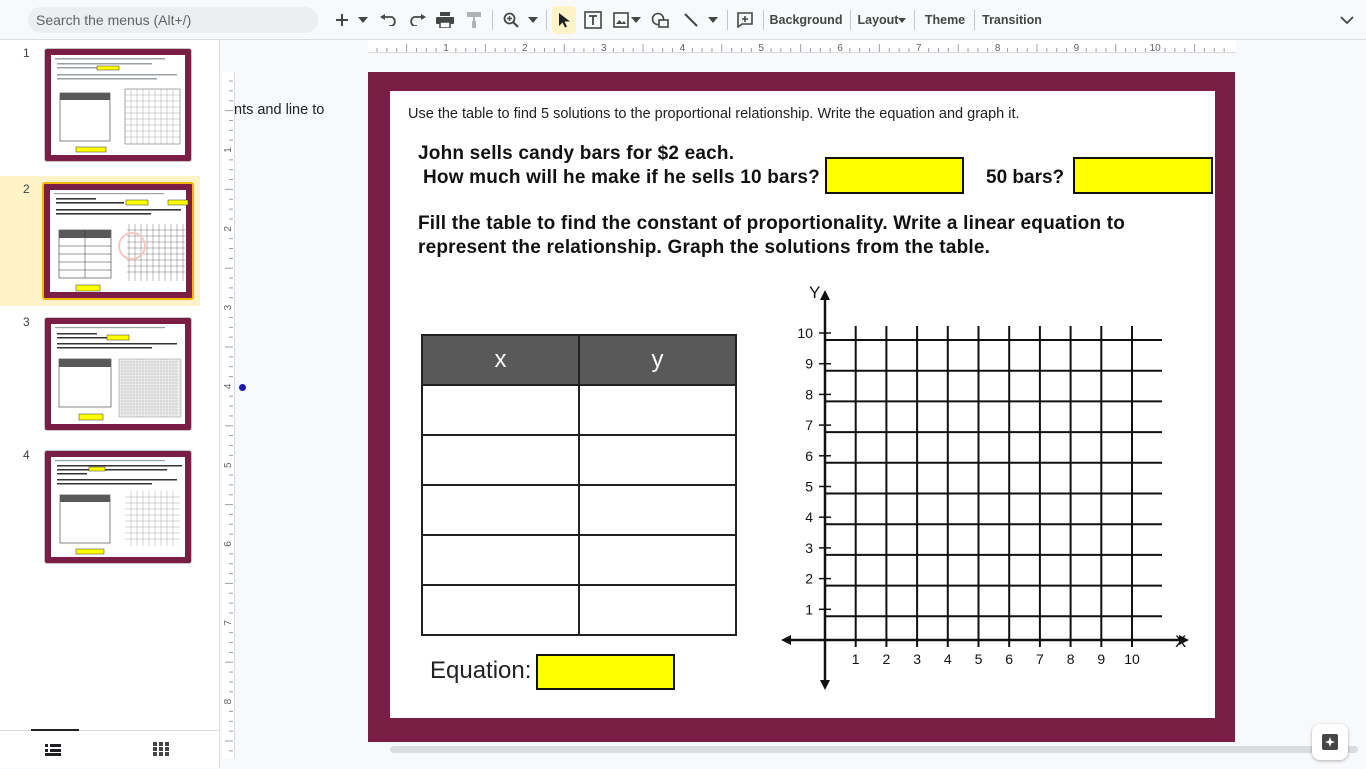  I want to click on equation-label: Equation:, so click(480, 671).